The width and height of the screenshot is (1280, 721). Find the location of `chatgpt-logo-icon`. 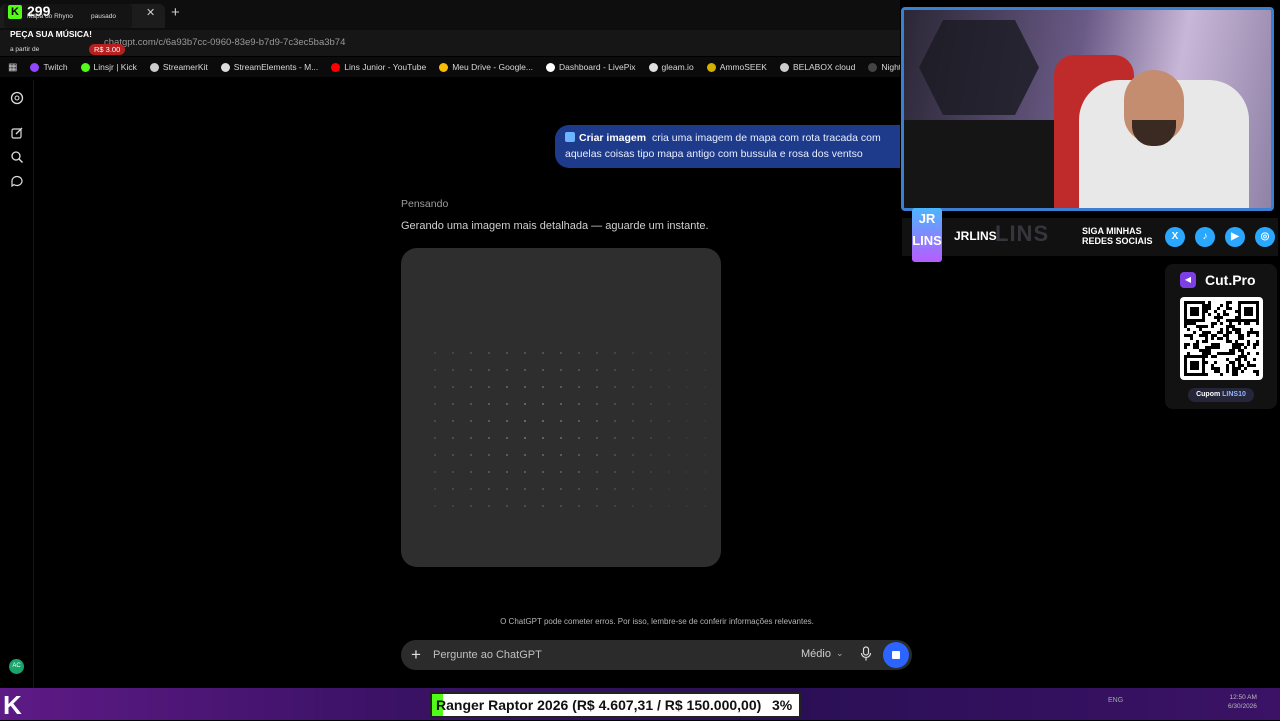

chatgpt-logo-icon is located at coordinates (17, 98).